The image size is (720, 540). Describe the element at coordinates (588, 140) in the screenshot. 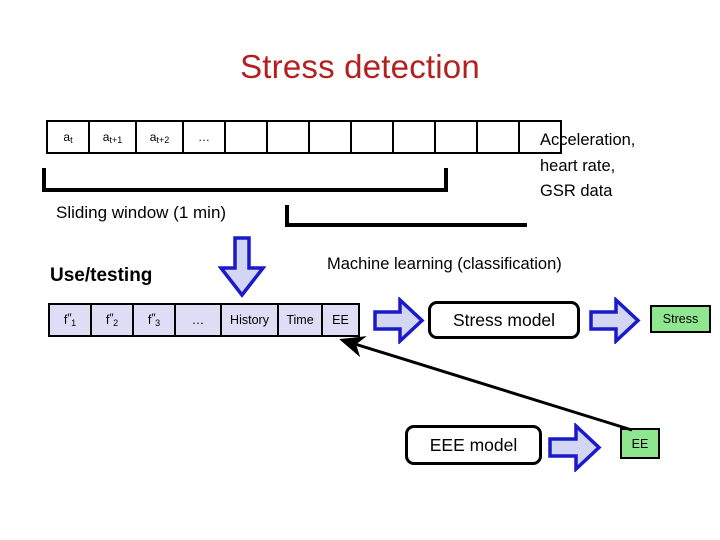

I see `sensor-caption-line-1: Acceleration,` at that location.